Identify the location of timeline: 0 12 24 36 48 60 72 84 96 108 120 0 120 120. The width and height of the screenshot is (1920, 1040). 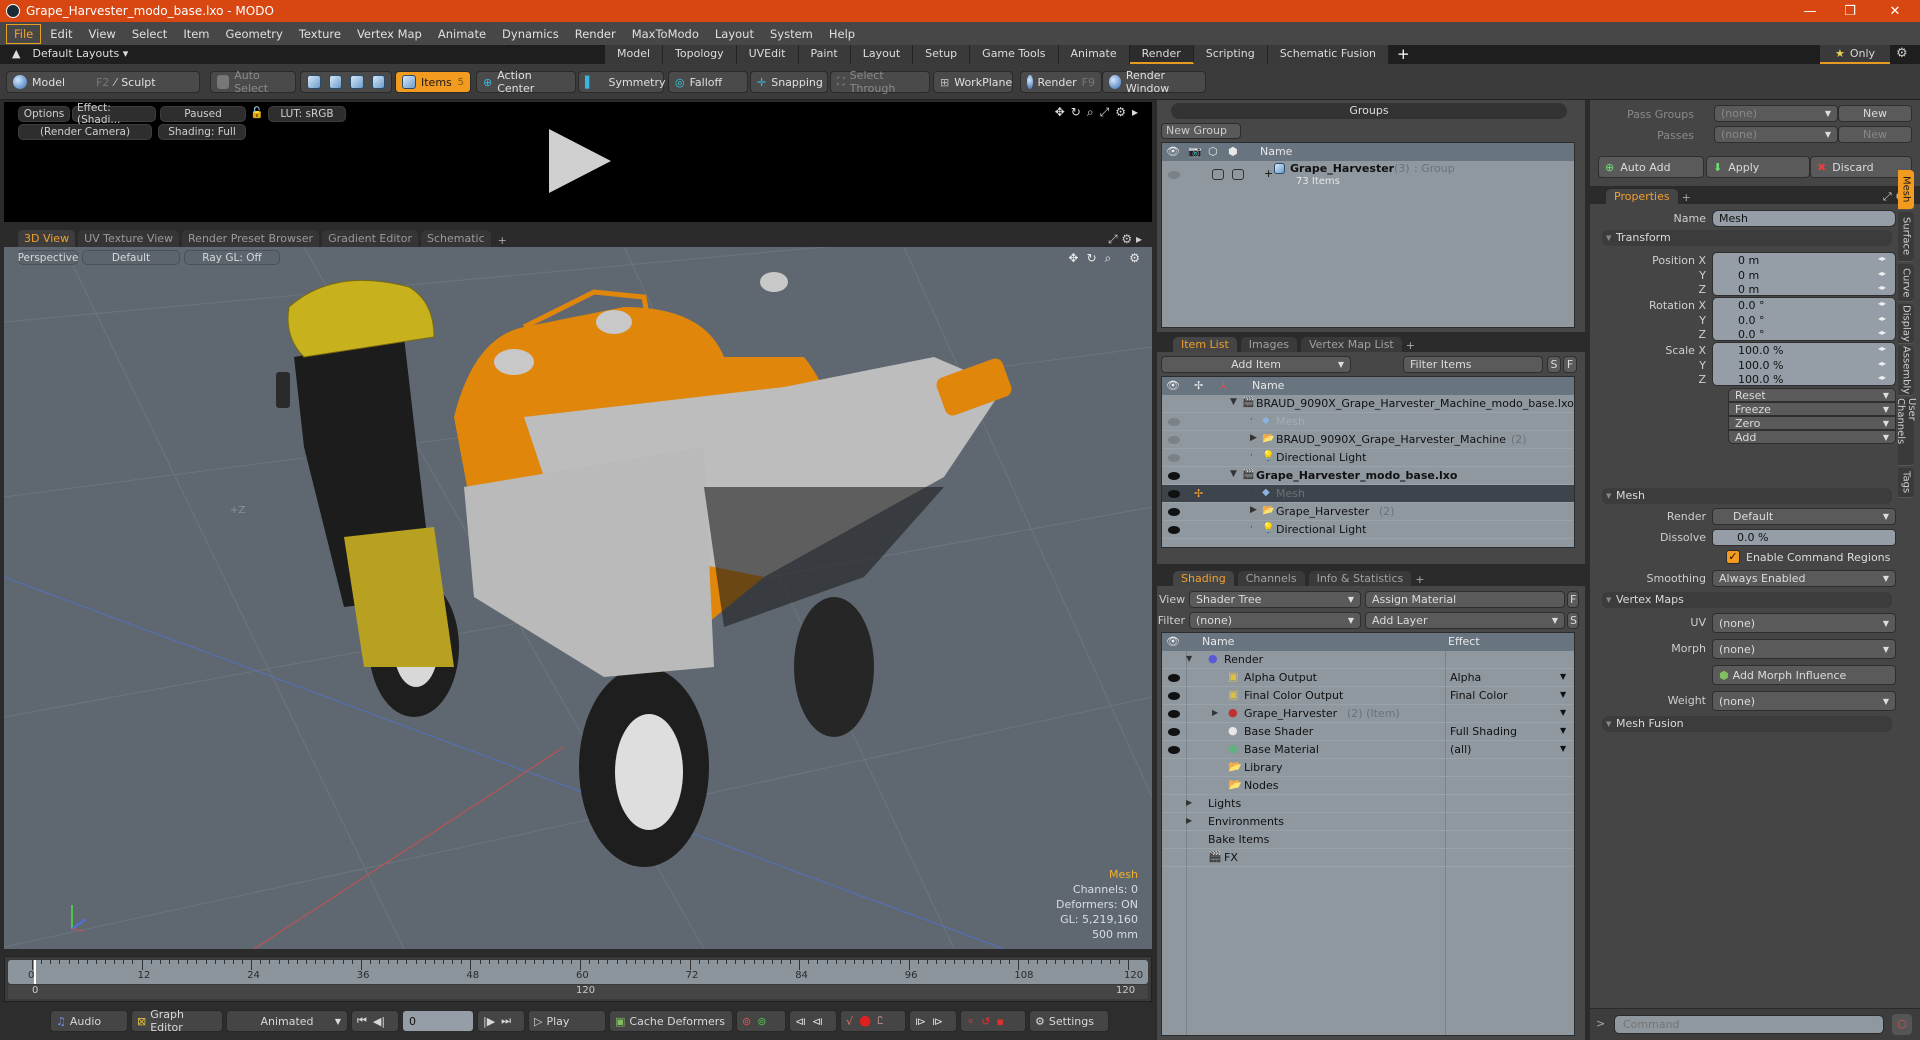
(578, 979).